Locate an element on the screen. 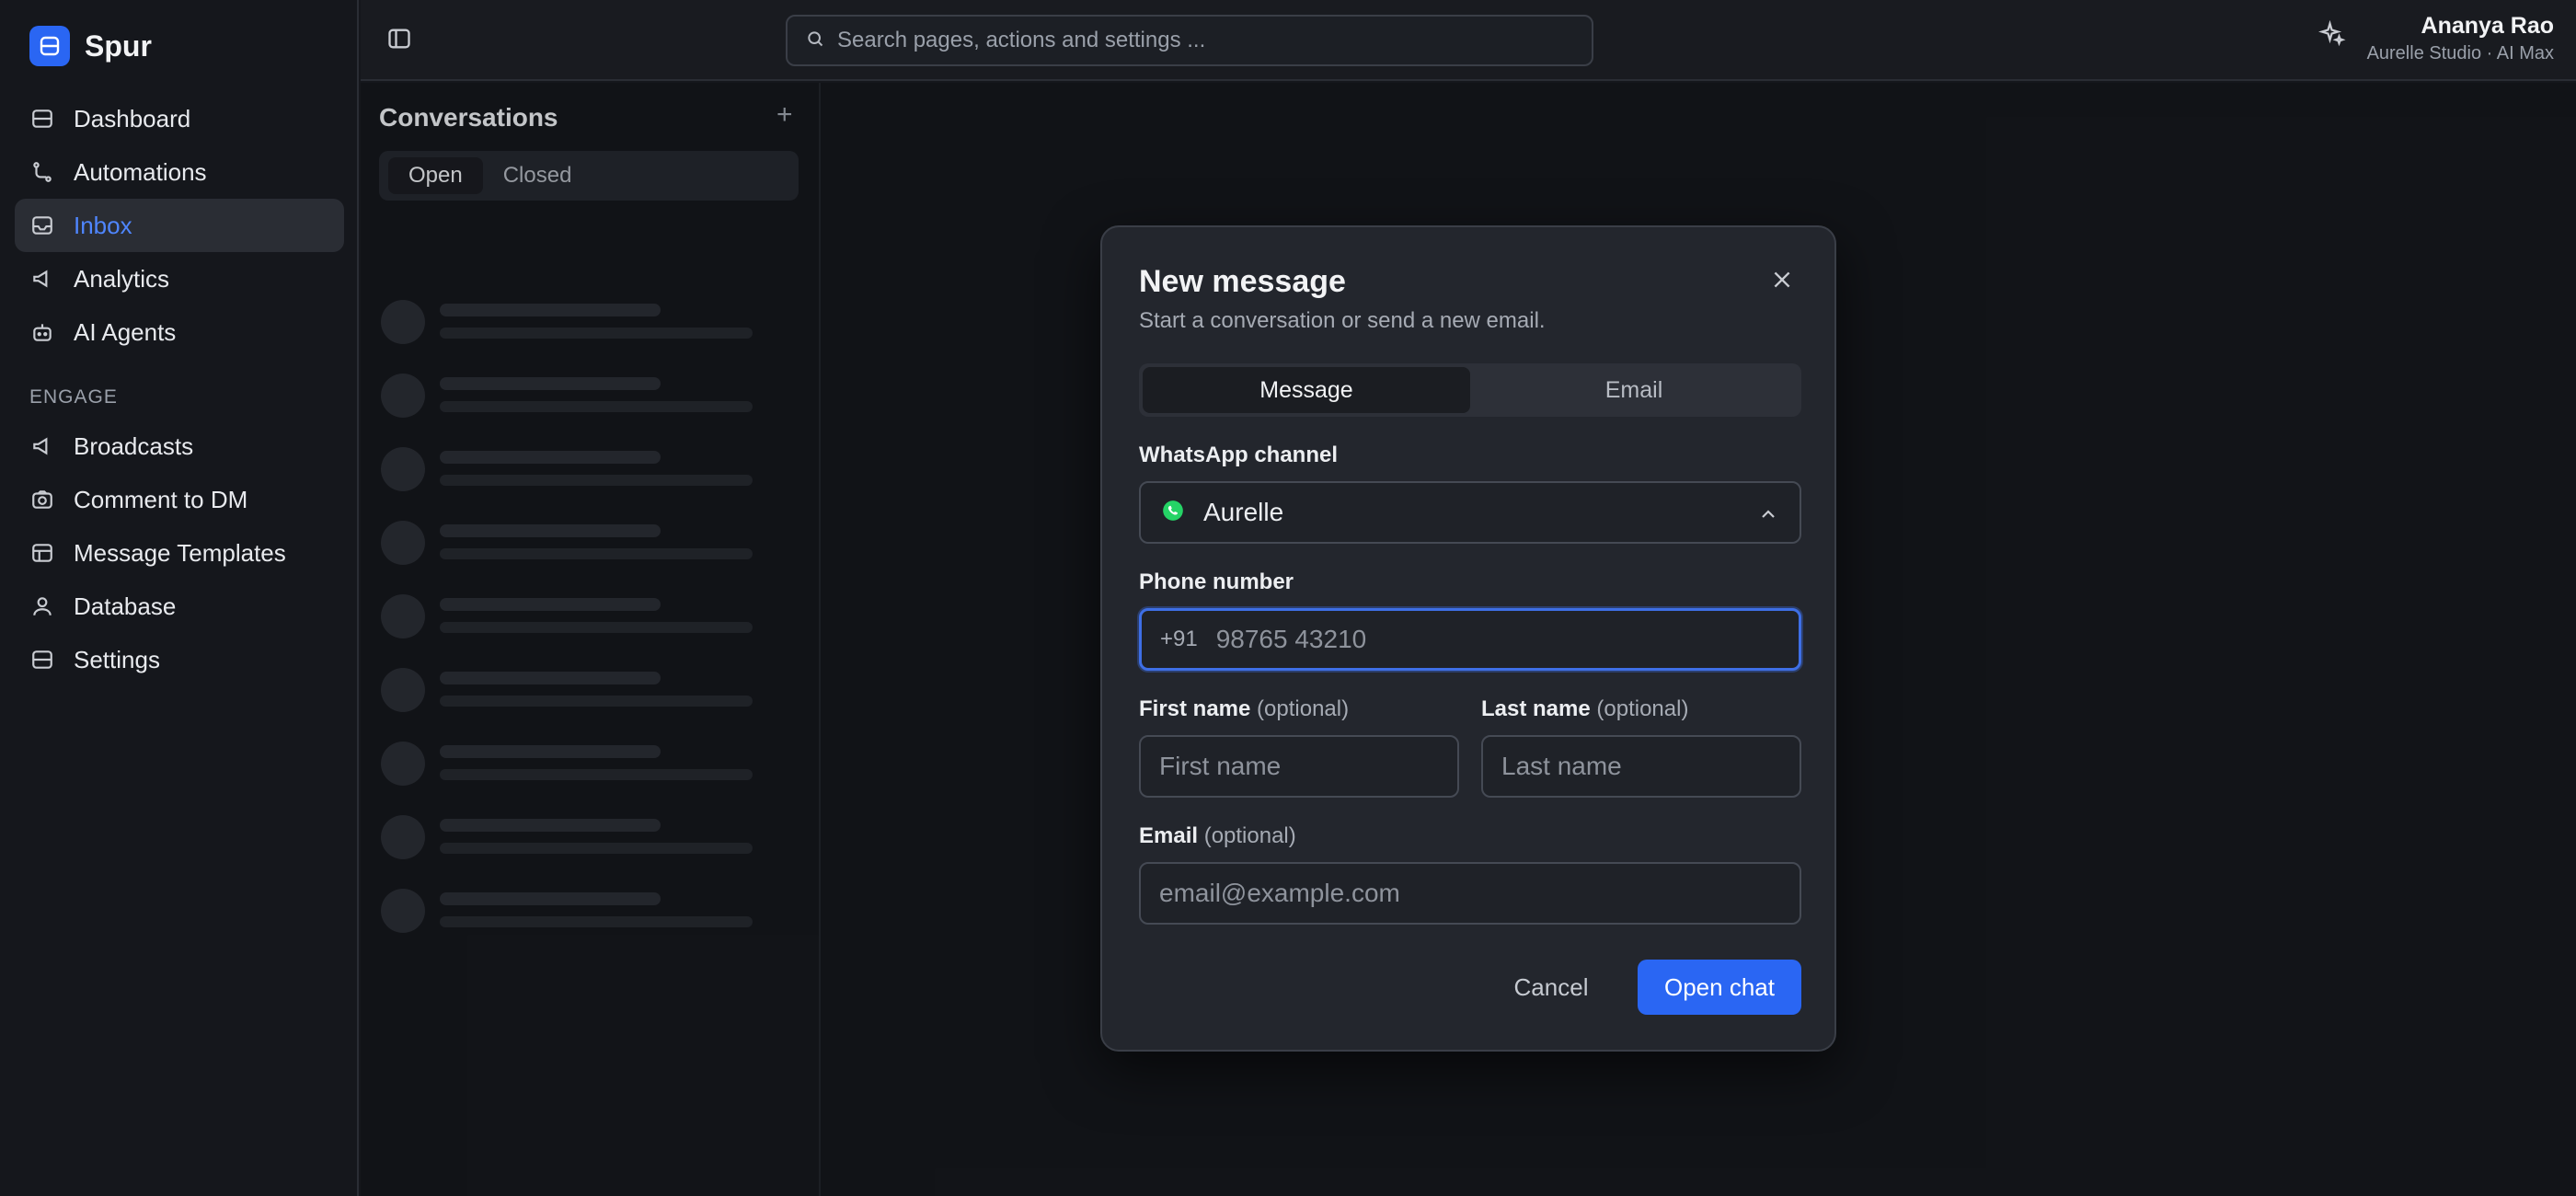  sidebar-item-analytics: Analytics is located at coordinates (179, 278).